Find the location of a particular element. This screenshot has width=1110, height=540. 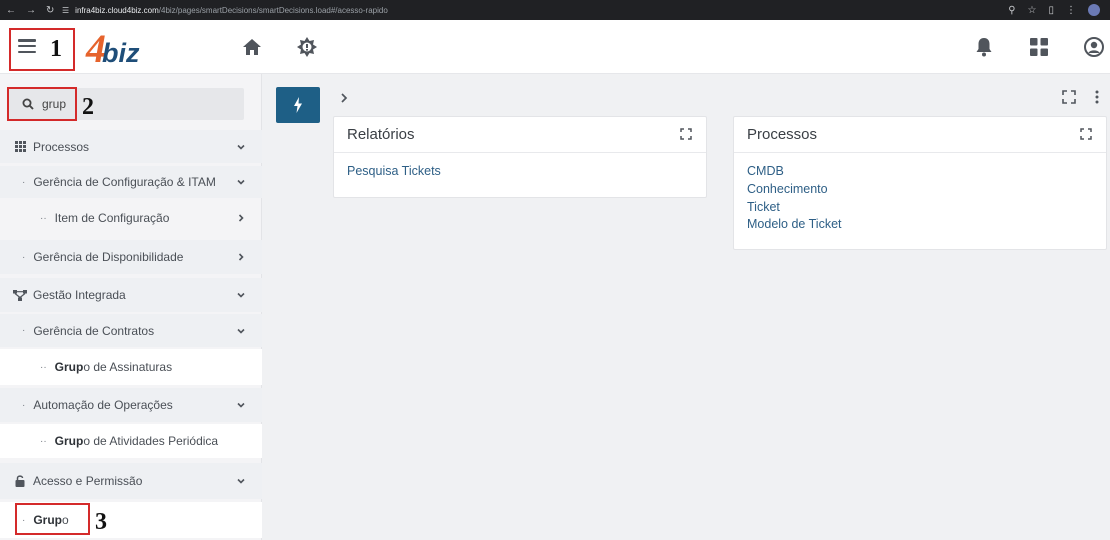

link-pesquisa-tickets: Pesquisa Tickets is located at coordinates (520, 172).